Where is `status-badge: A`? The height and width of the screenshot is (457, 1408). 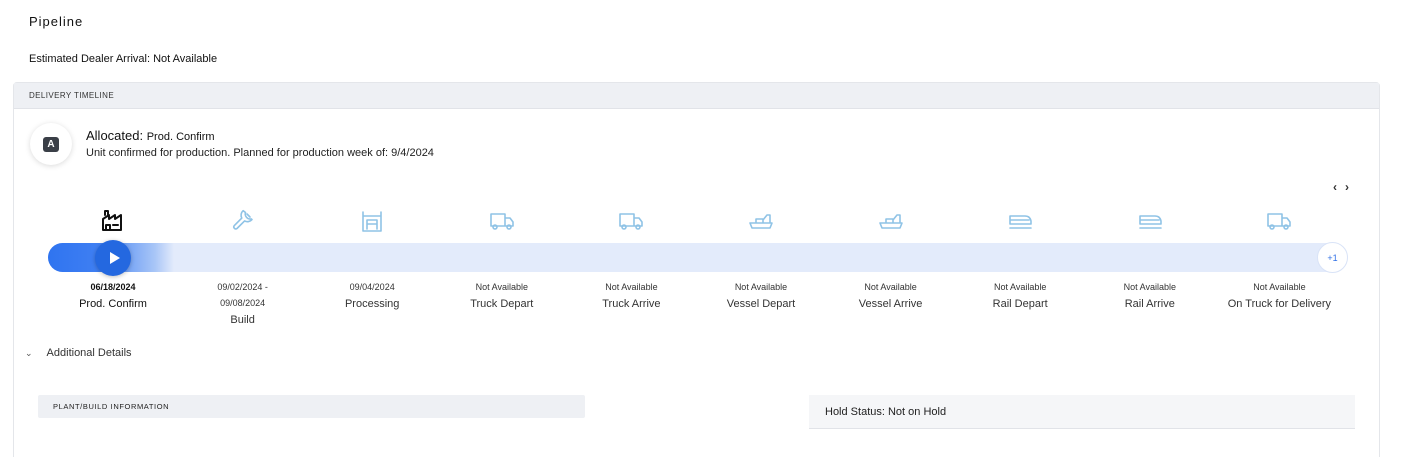
status-badge: A is located at coordinates (51, 144).